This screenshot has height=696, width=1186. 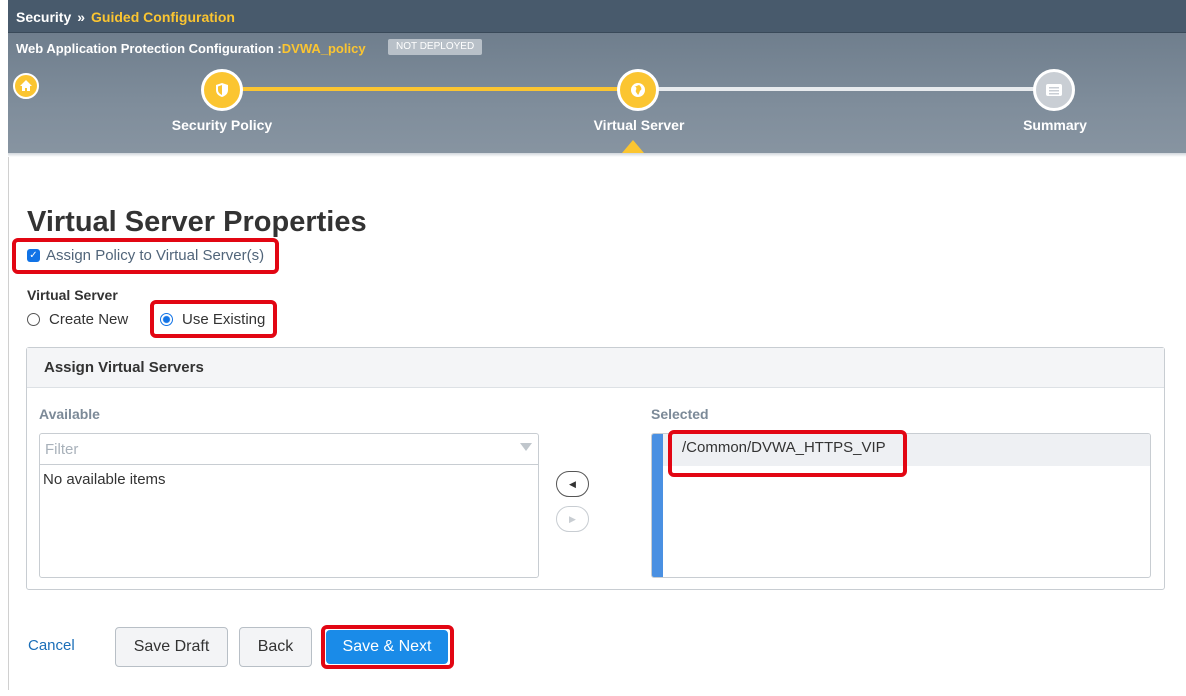 I want to click on page-title: Virtual Server Properties, so click(x=197, y=222).